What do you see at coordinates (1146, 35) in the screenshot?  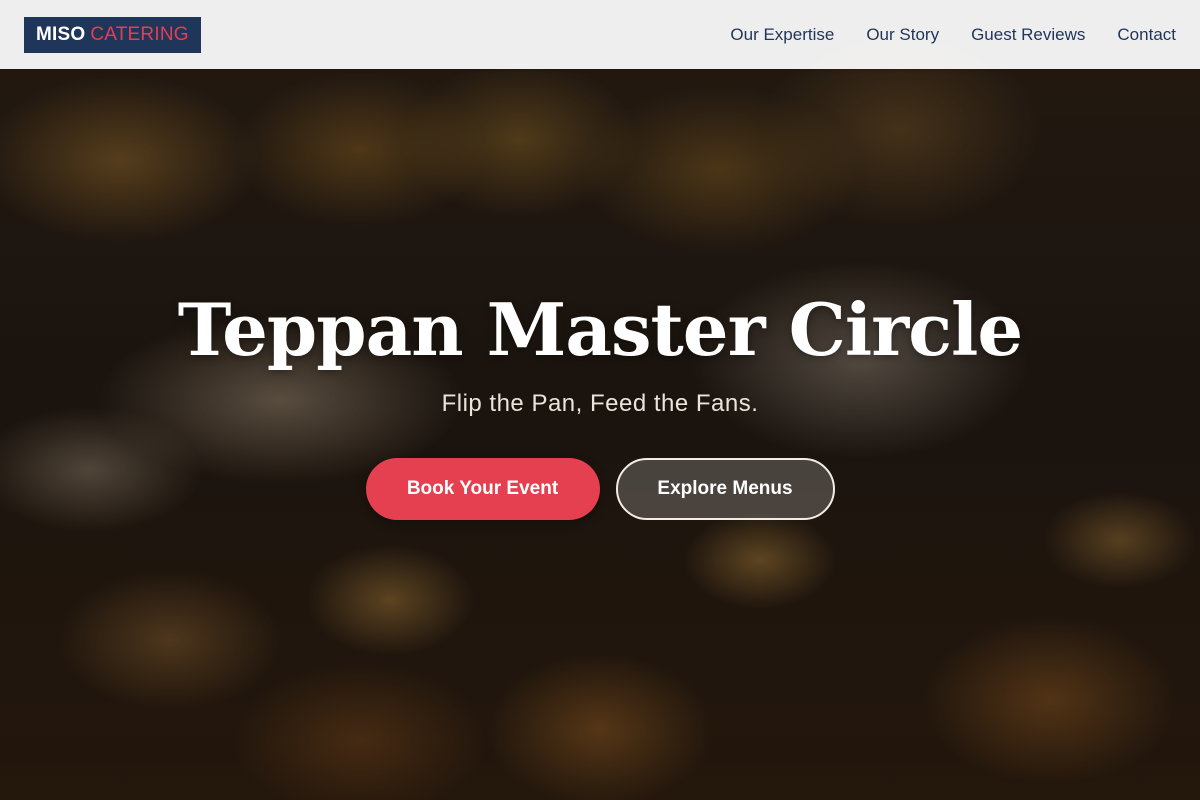 I see `nav-link-contact: Contact` at bounding box center [1146, 35].